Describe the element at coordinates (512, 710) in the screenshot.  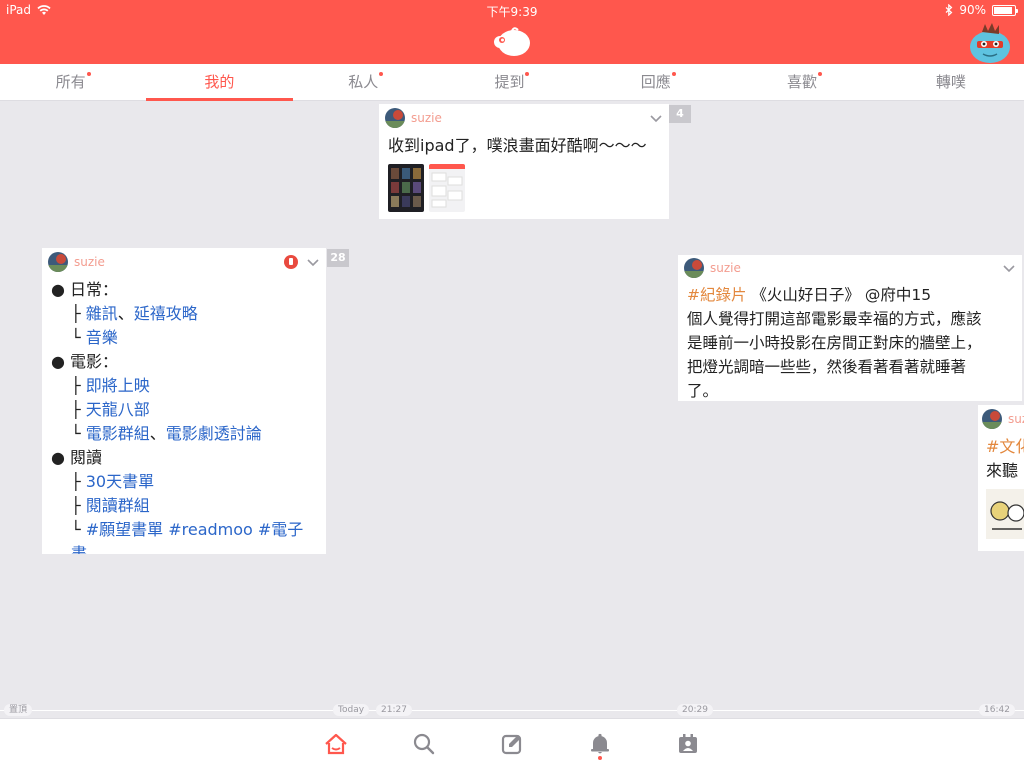
I see `timeline-scrubber: 置頂 Today 21:27 20:29 16:42` at that location.